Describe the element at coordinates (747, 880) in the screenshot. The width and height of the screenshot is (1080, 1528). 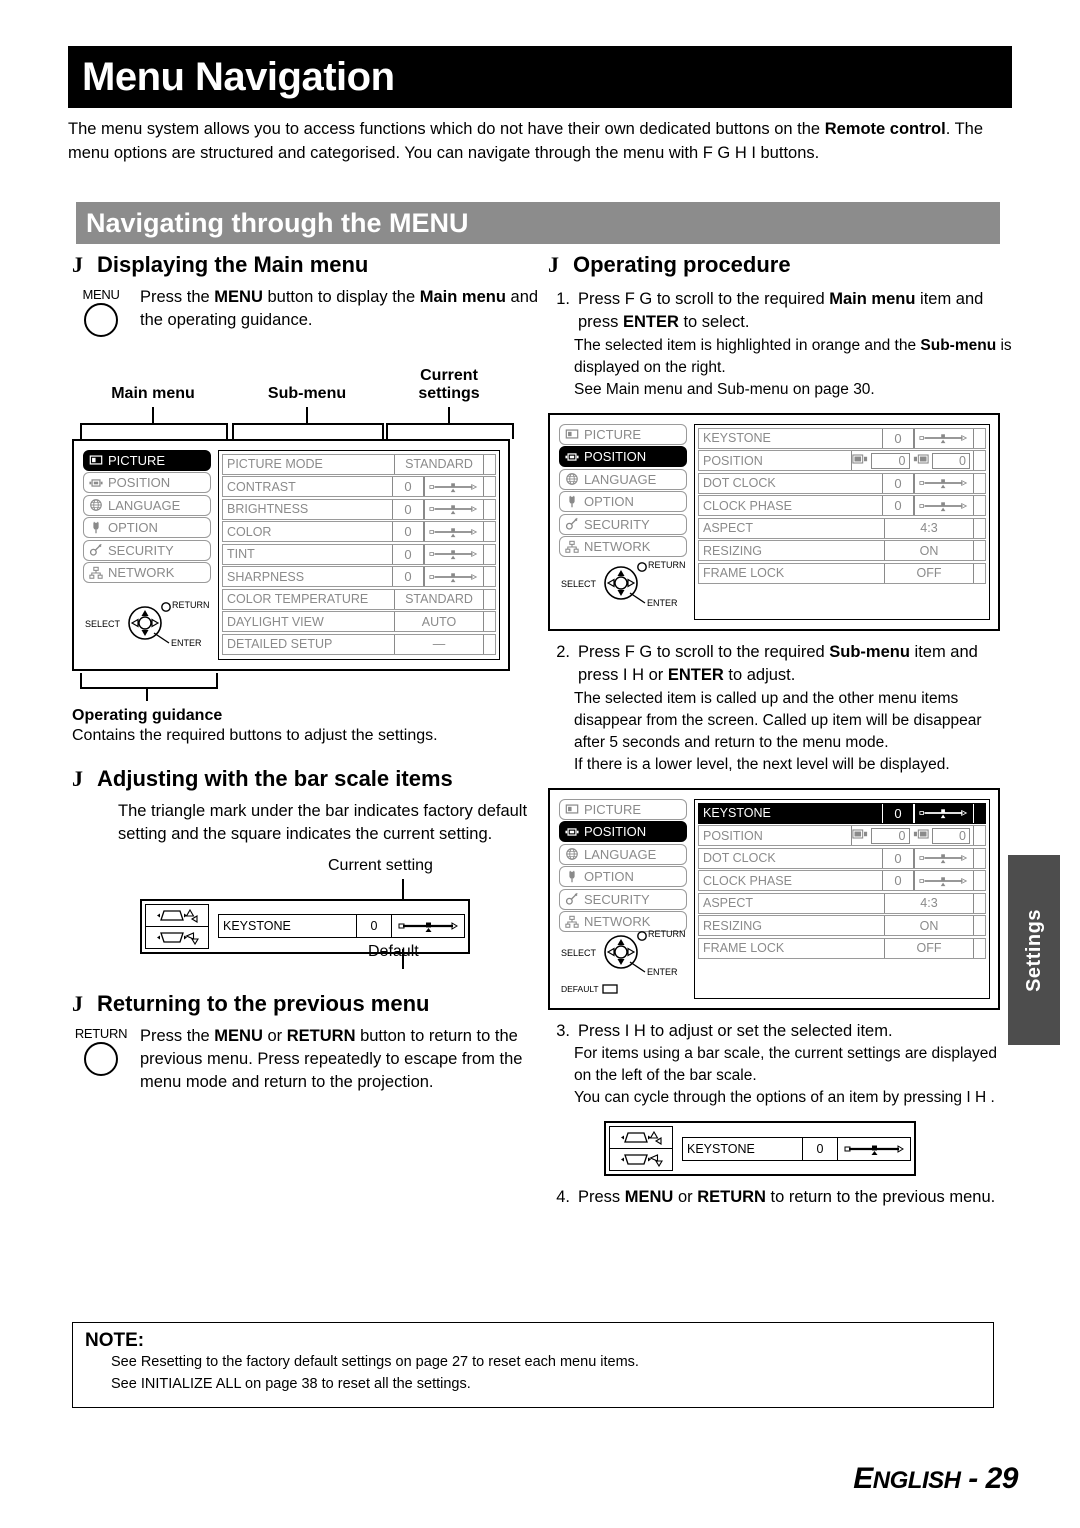
I see `osd-sub-row-name: CLOCK PHASE` at that location.